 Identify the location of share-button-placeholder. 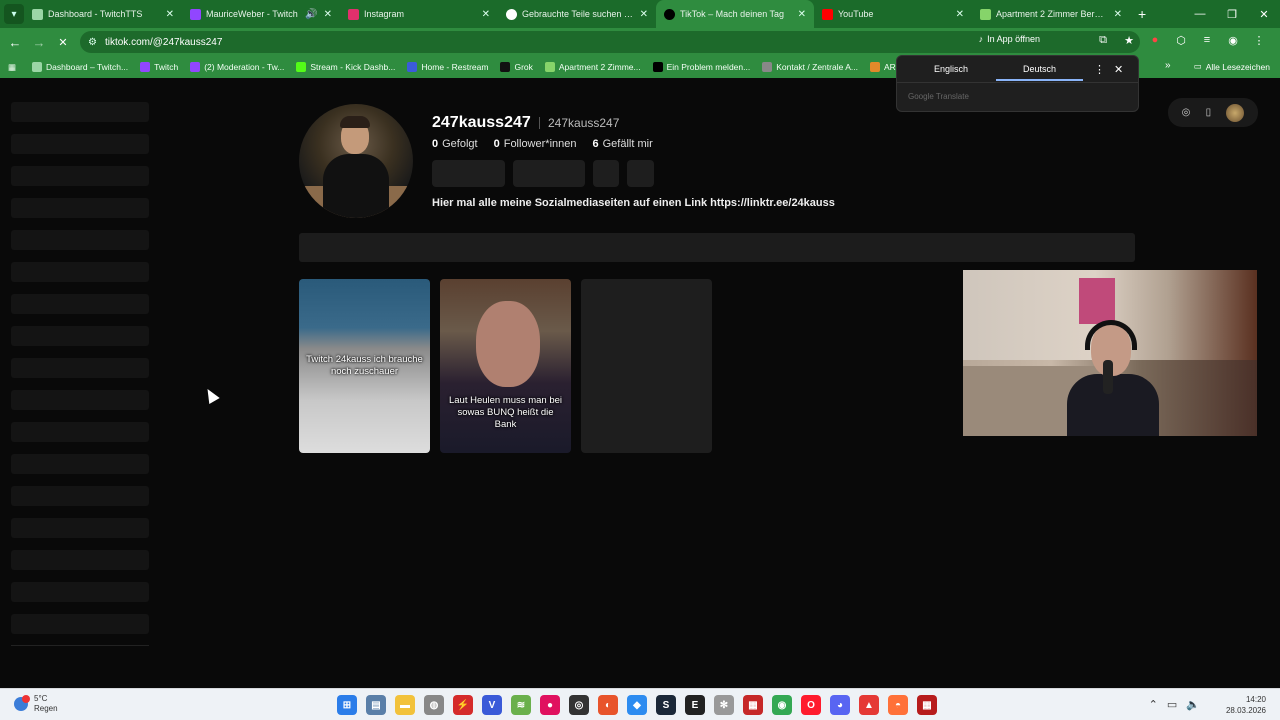
(606, 173).